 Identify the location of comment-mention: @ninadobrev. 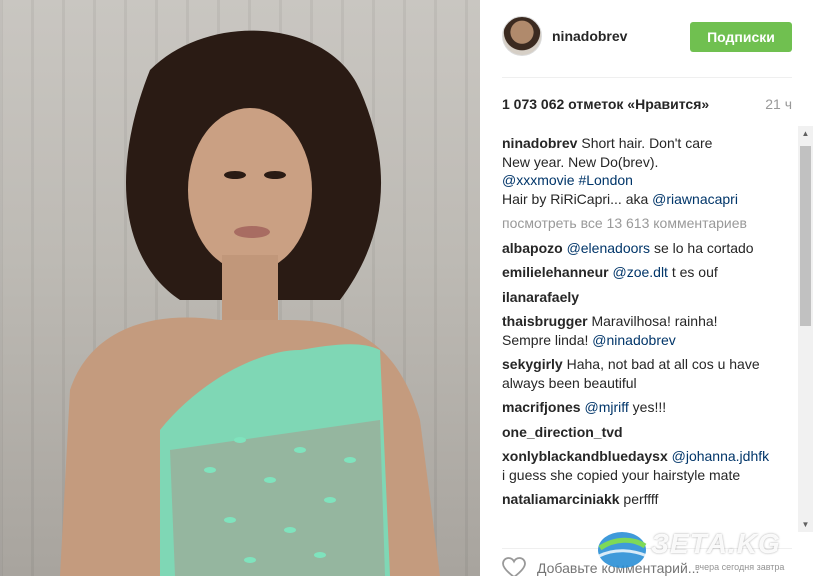
(634, 340).